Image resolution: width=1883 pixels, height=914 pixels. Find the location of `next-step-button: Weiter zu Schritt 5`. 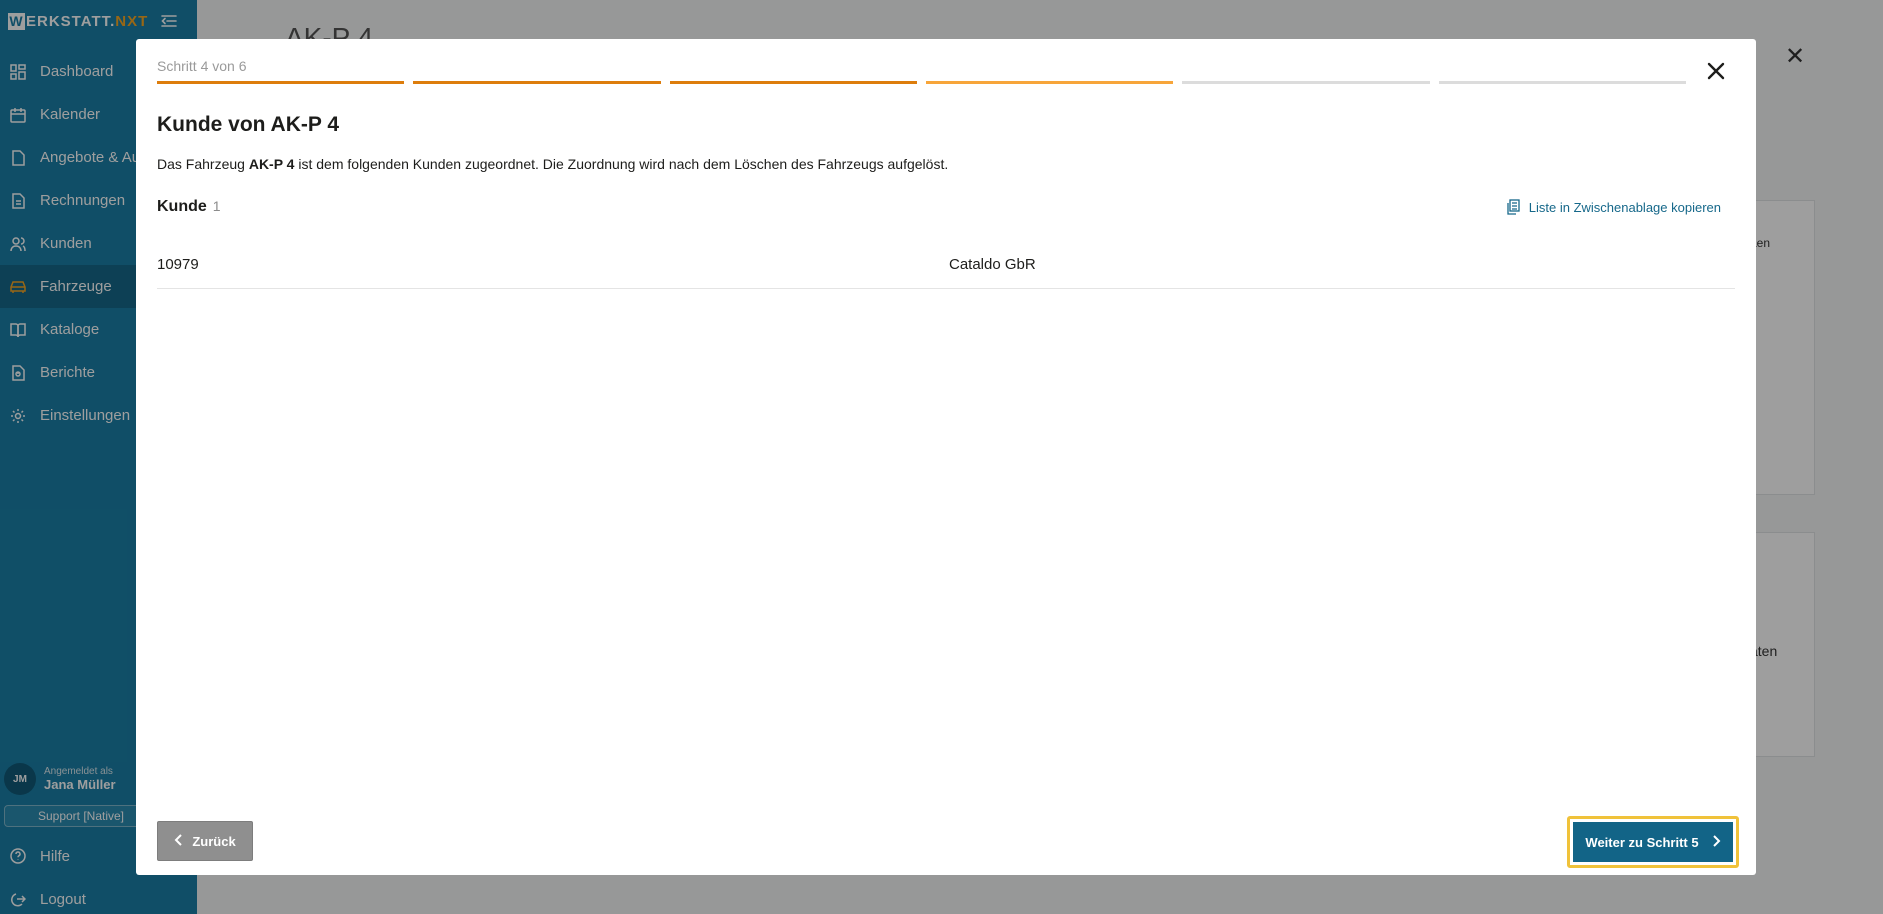

next-step-button: Weiter zu Schritt 5 is located at coordinates (1653, 842).